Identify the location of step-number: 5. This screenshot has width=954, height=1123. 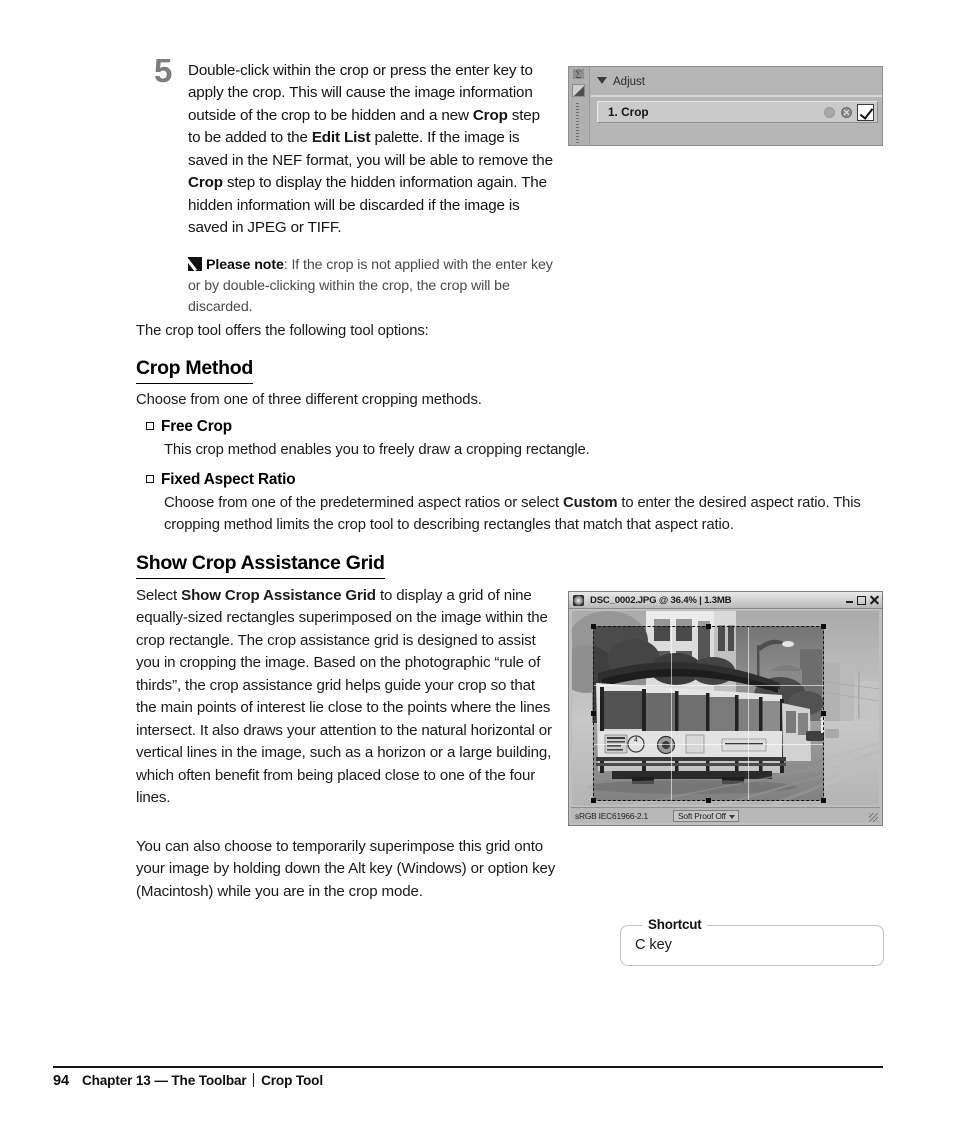
(163, 70).